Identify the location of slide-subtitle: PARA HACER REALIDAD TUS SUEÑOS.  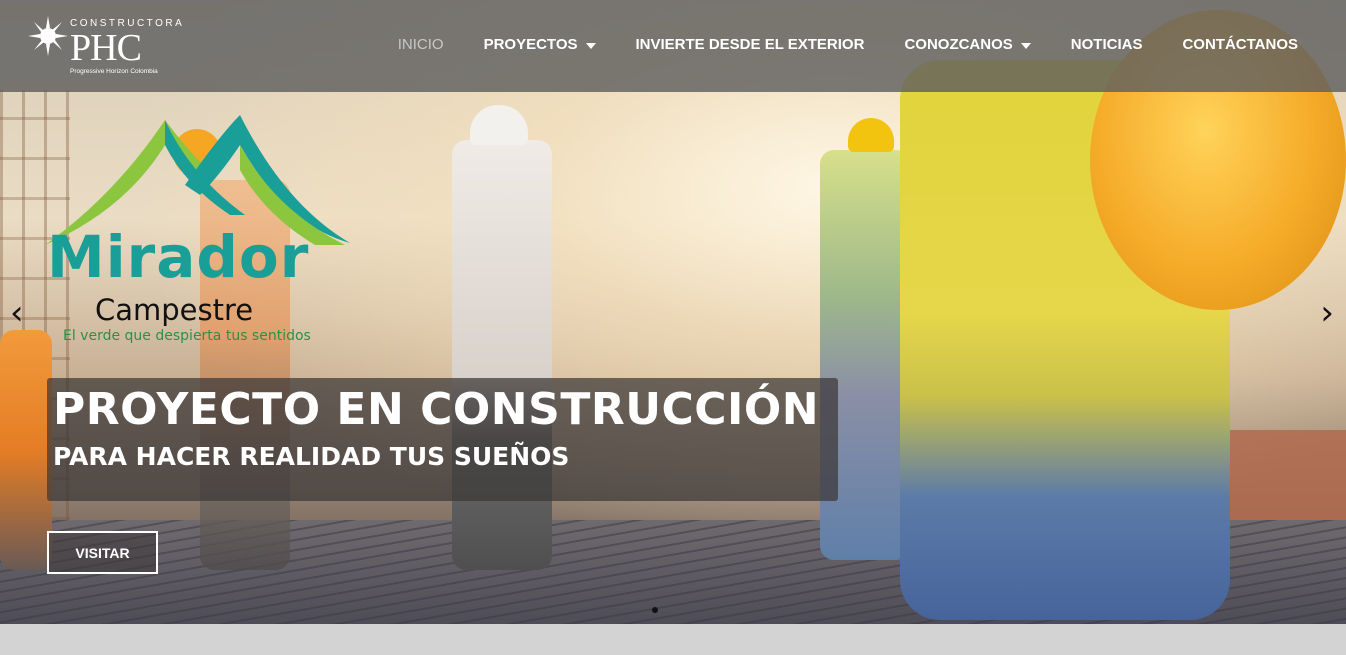
(311, 456).